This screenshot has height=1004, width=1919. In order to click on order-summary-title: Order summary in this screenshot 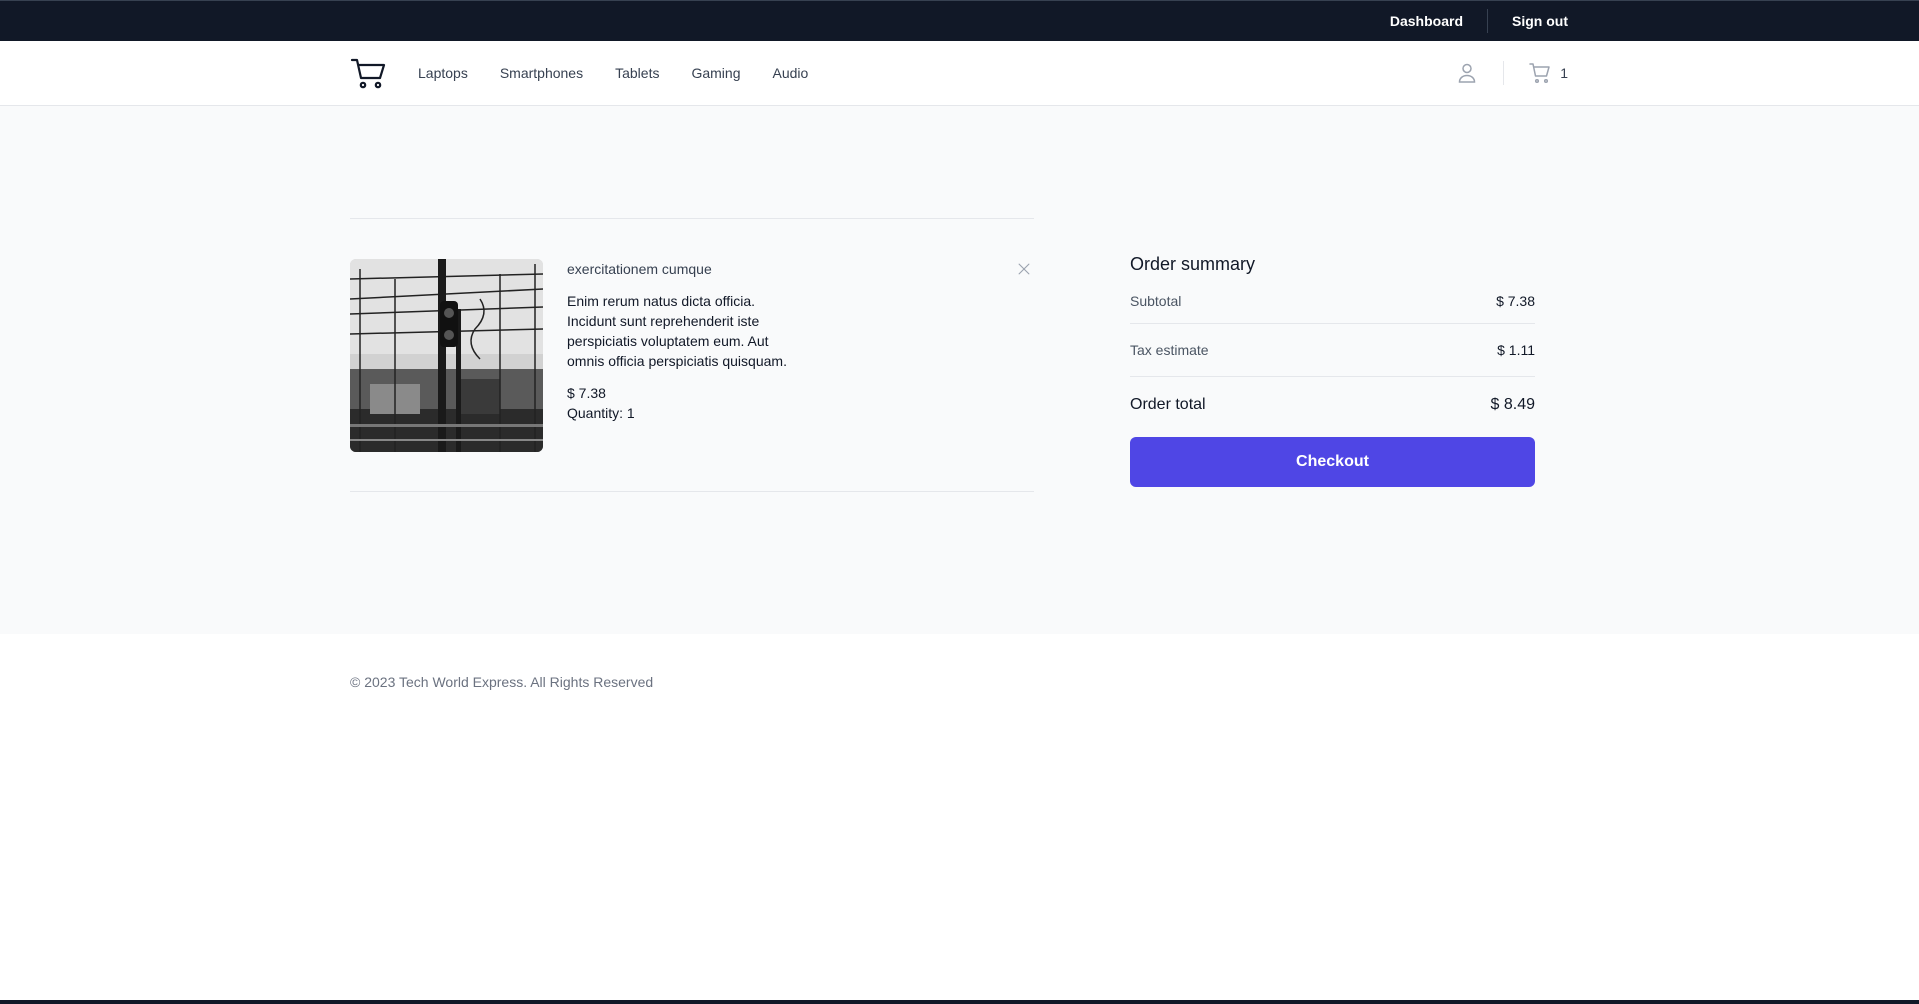, I will do `click(1193, 264)`.